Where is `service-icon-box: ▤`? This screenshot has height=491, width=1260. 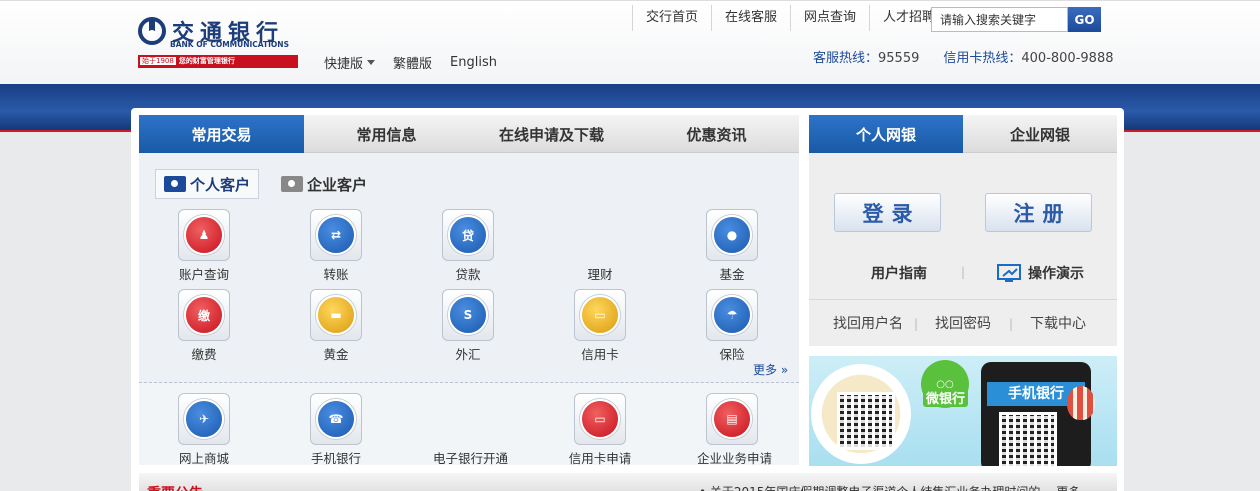 service-icon-box: ▤ is located at coordinates (732, 419).